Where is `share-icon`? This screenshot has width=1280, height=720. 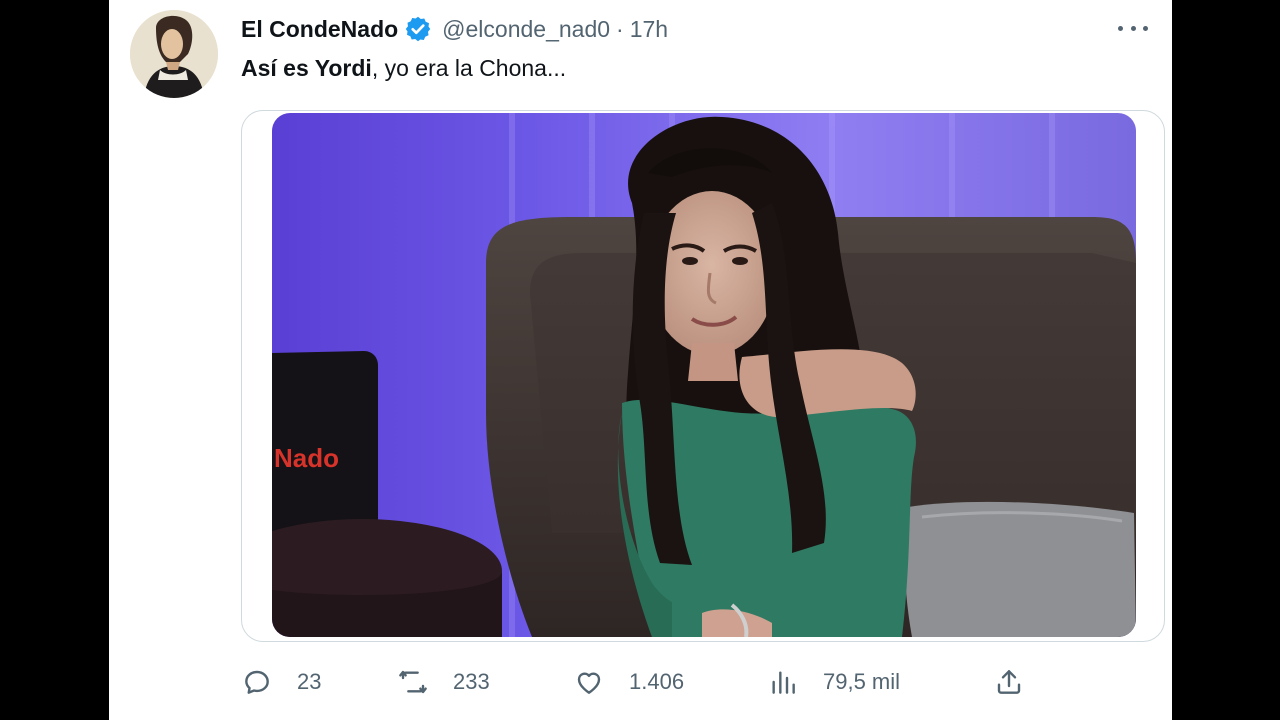
share-icon is located at coordinates (1009, 682).